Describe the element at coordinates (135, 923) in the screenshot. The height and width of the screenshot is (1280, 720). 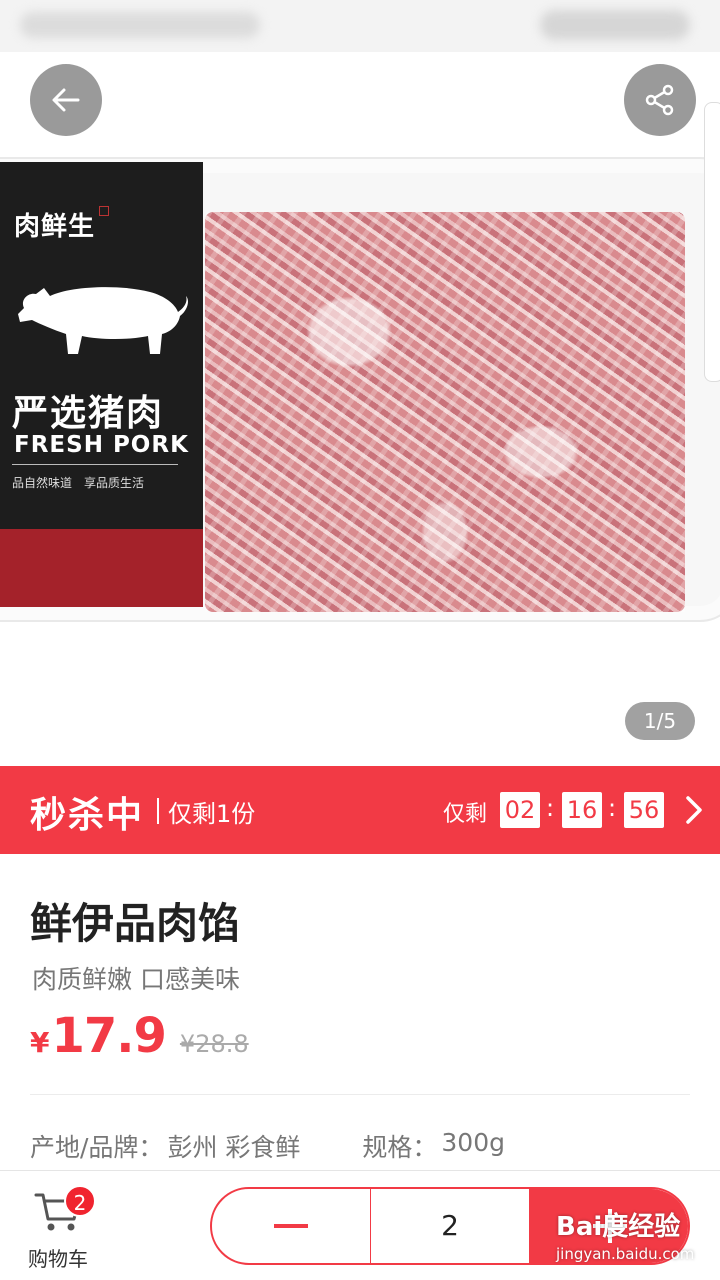
I see `product-title: 鲜伊品肉馅` at that location.